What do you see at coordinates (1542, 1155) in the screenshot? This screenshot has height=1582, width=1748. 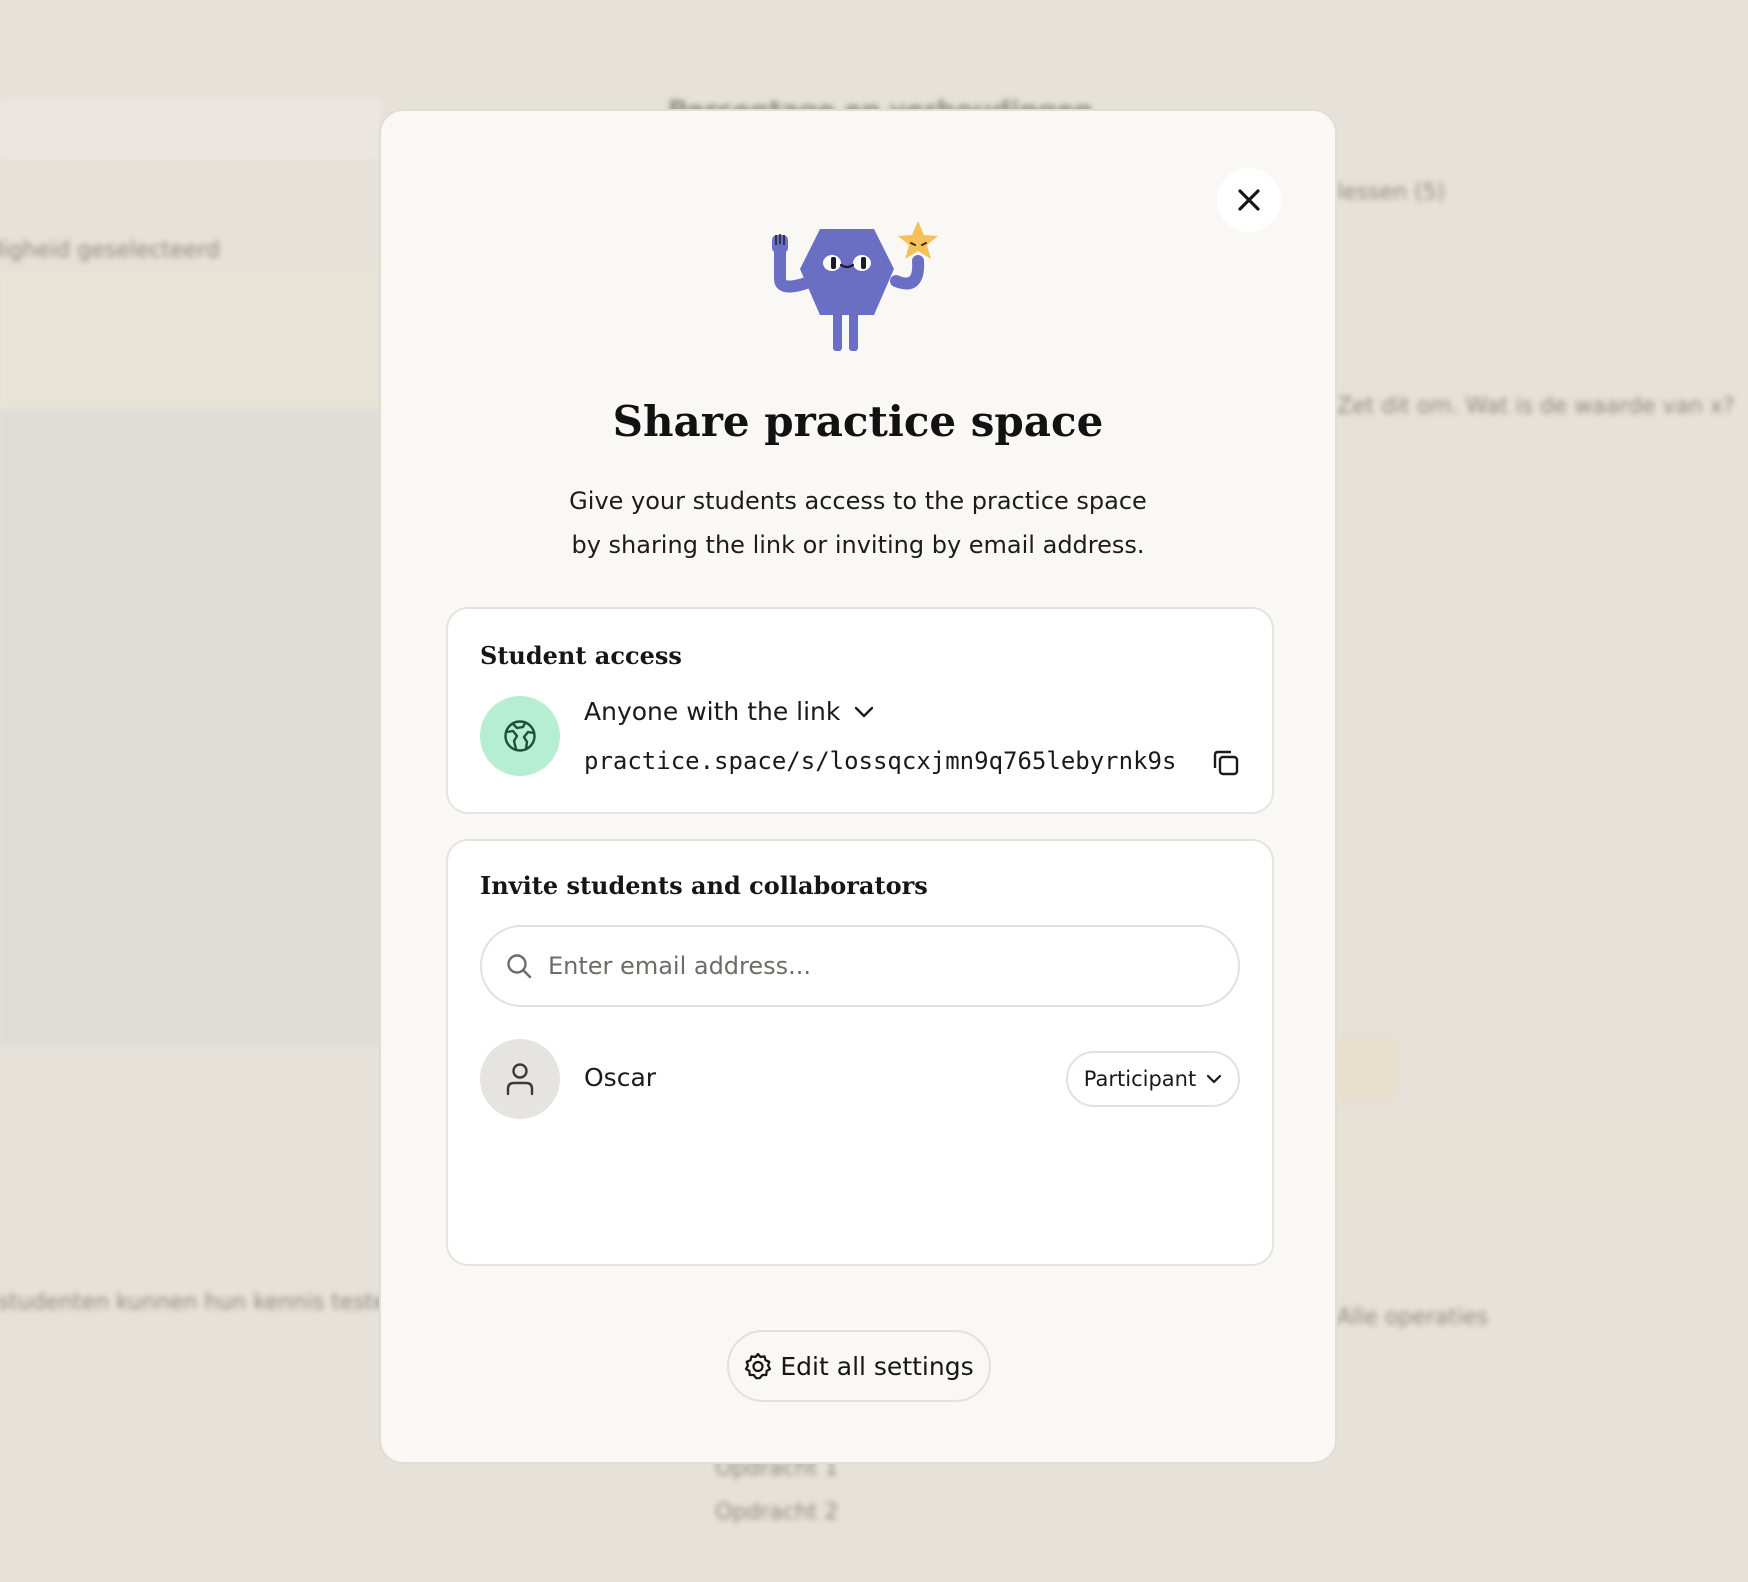 I see `bg-right-band` at bounding box center [1542, 1155].